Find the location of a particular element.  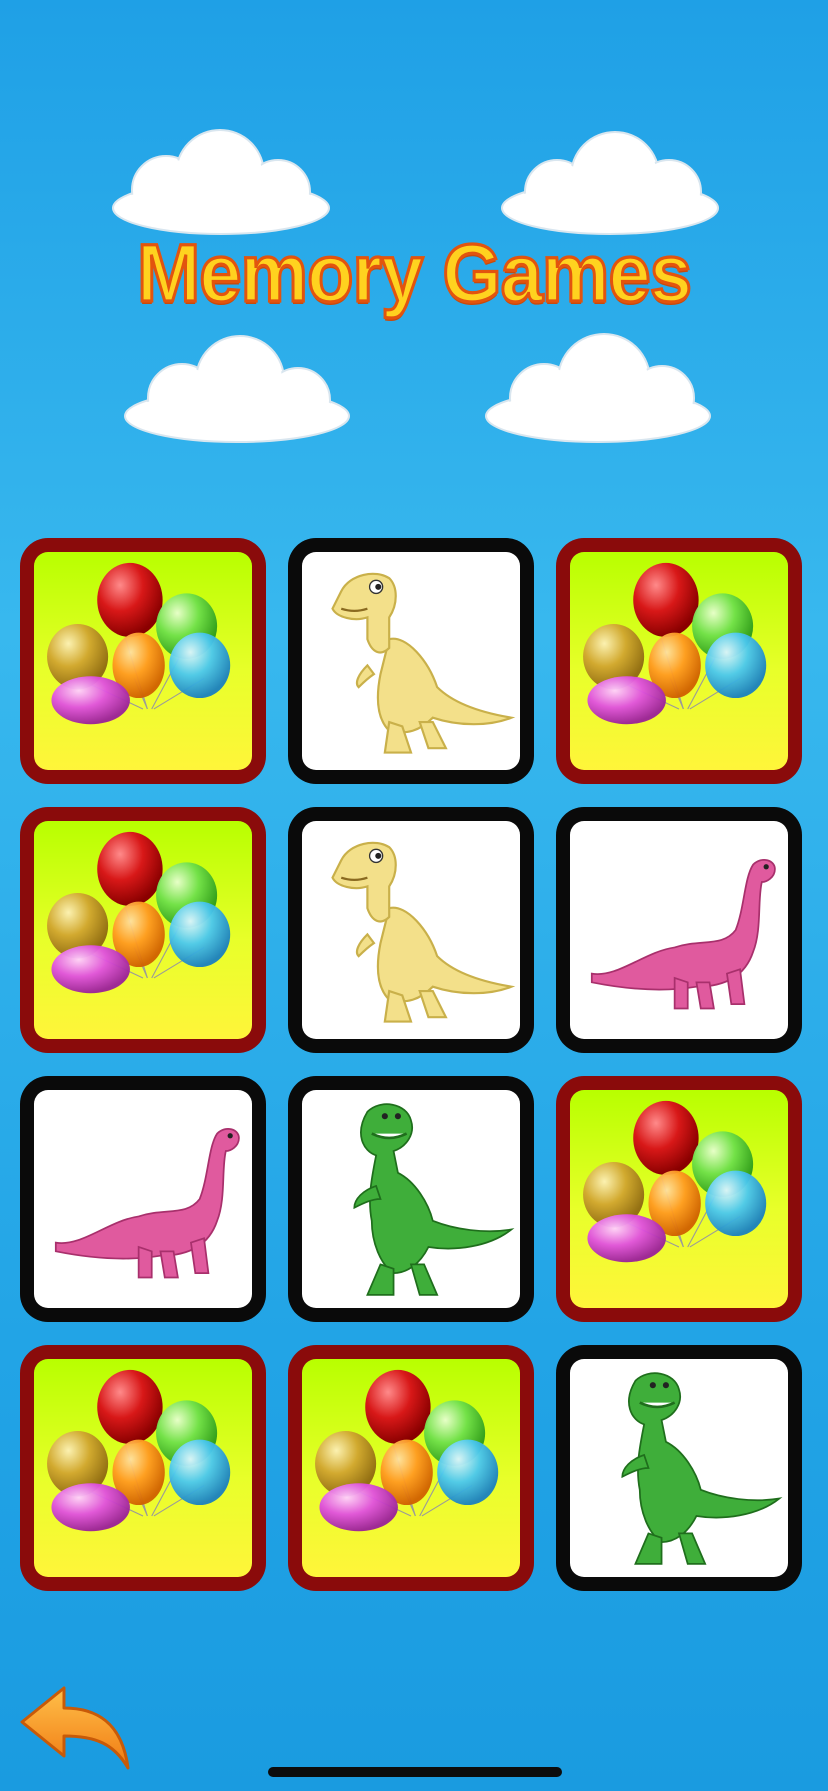

cloud-decoration-bottom-left is located at coordinates (237, 389).